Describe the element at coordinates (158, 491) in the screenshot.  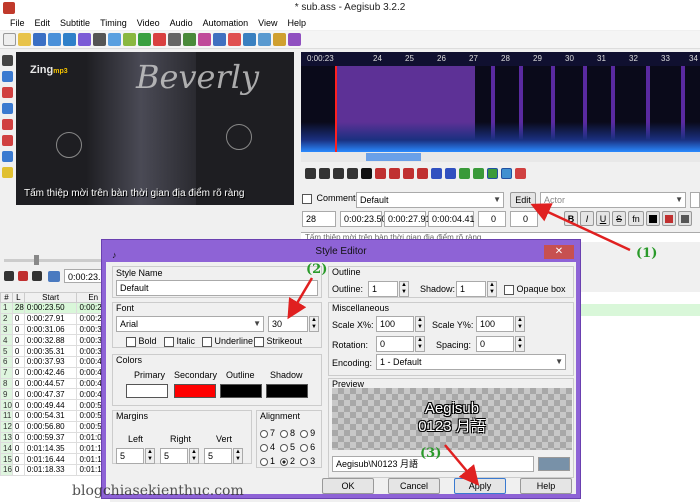
I see `watermark: blogchiasekienthuc.com` at that location.